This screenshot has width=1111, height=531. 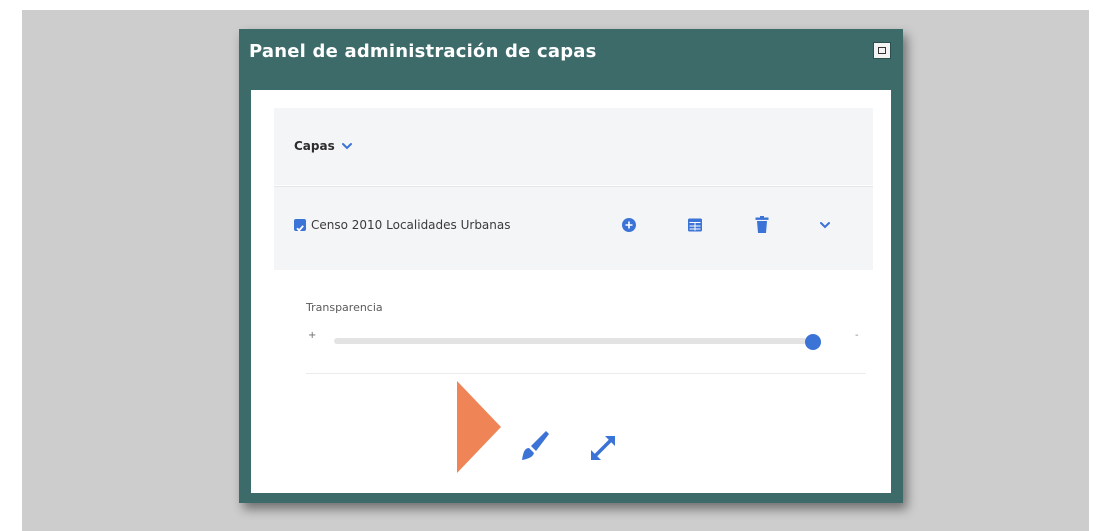 I want to click on transparency-slider-track, so click(x=570, y=341).